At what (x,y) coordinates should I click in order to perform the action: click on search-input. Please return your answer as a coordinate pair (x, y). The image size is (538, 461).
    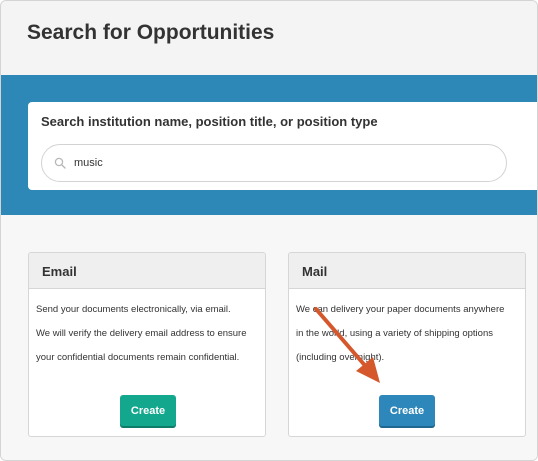
    Looking at the image, I should click on (274, 163).